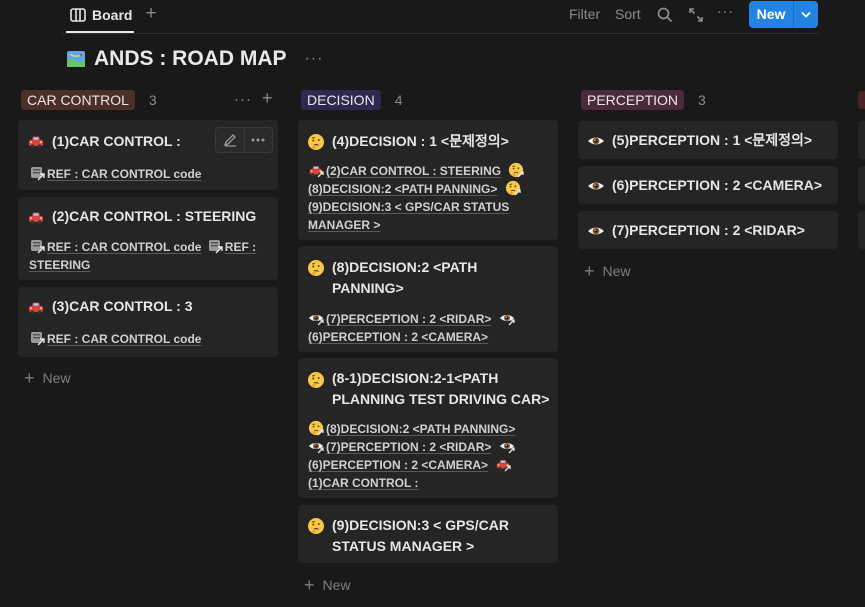 Image resolution: width=865 pixels, height=607 pixels. I want to click on column-tag: DECISION, so click(341, 100).